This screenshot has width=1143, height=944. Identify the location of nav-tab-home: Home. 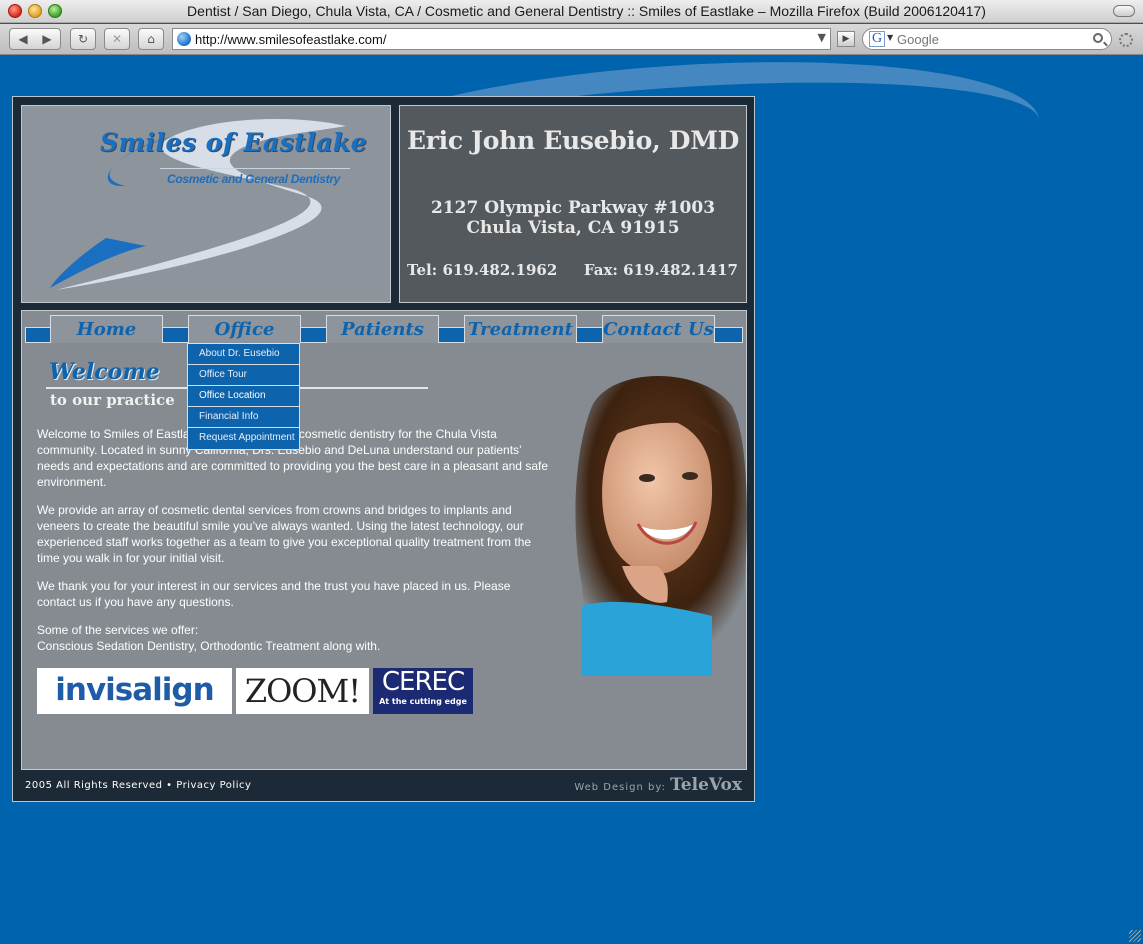
(106, 329).